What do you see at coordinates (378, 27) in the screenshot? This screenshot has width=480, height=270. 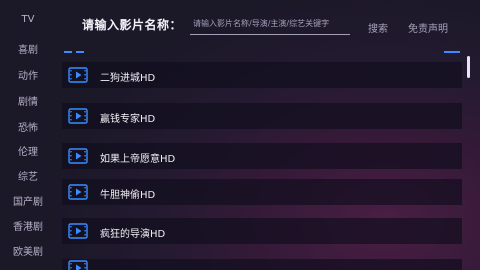 I see `search-button: 搜索` at bounding box center [378, 27].